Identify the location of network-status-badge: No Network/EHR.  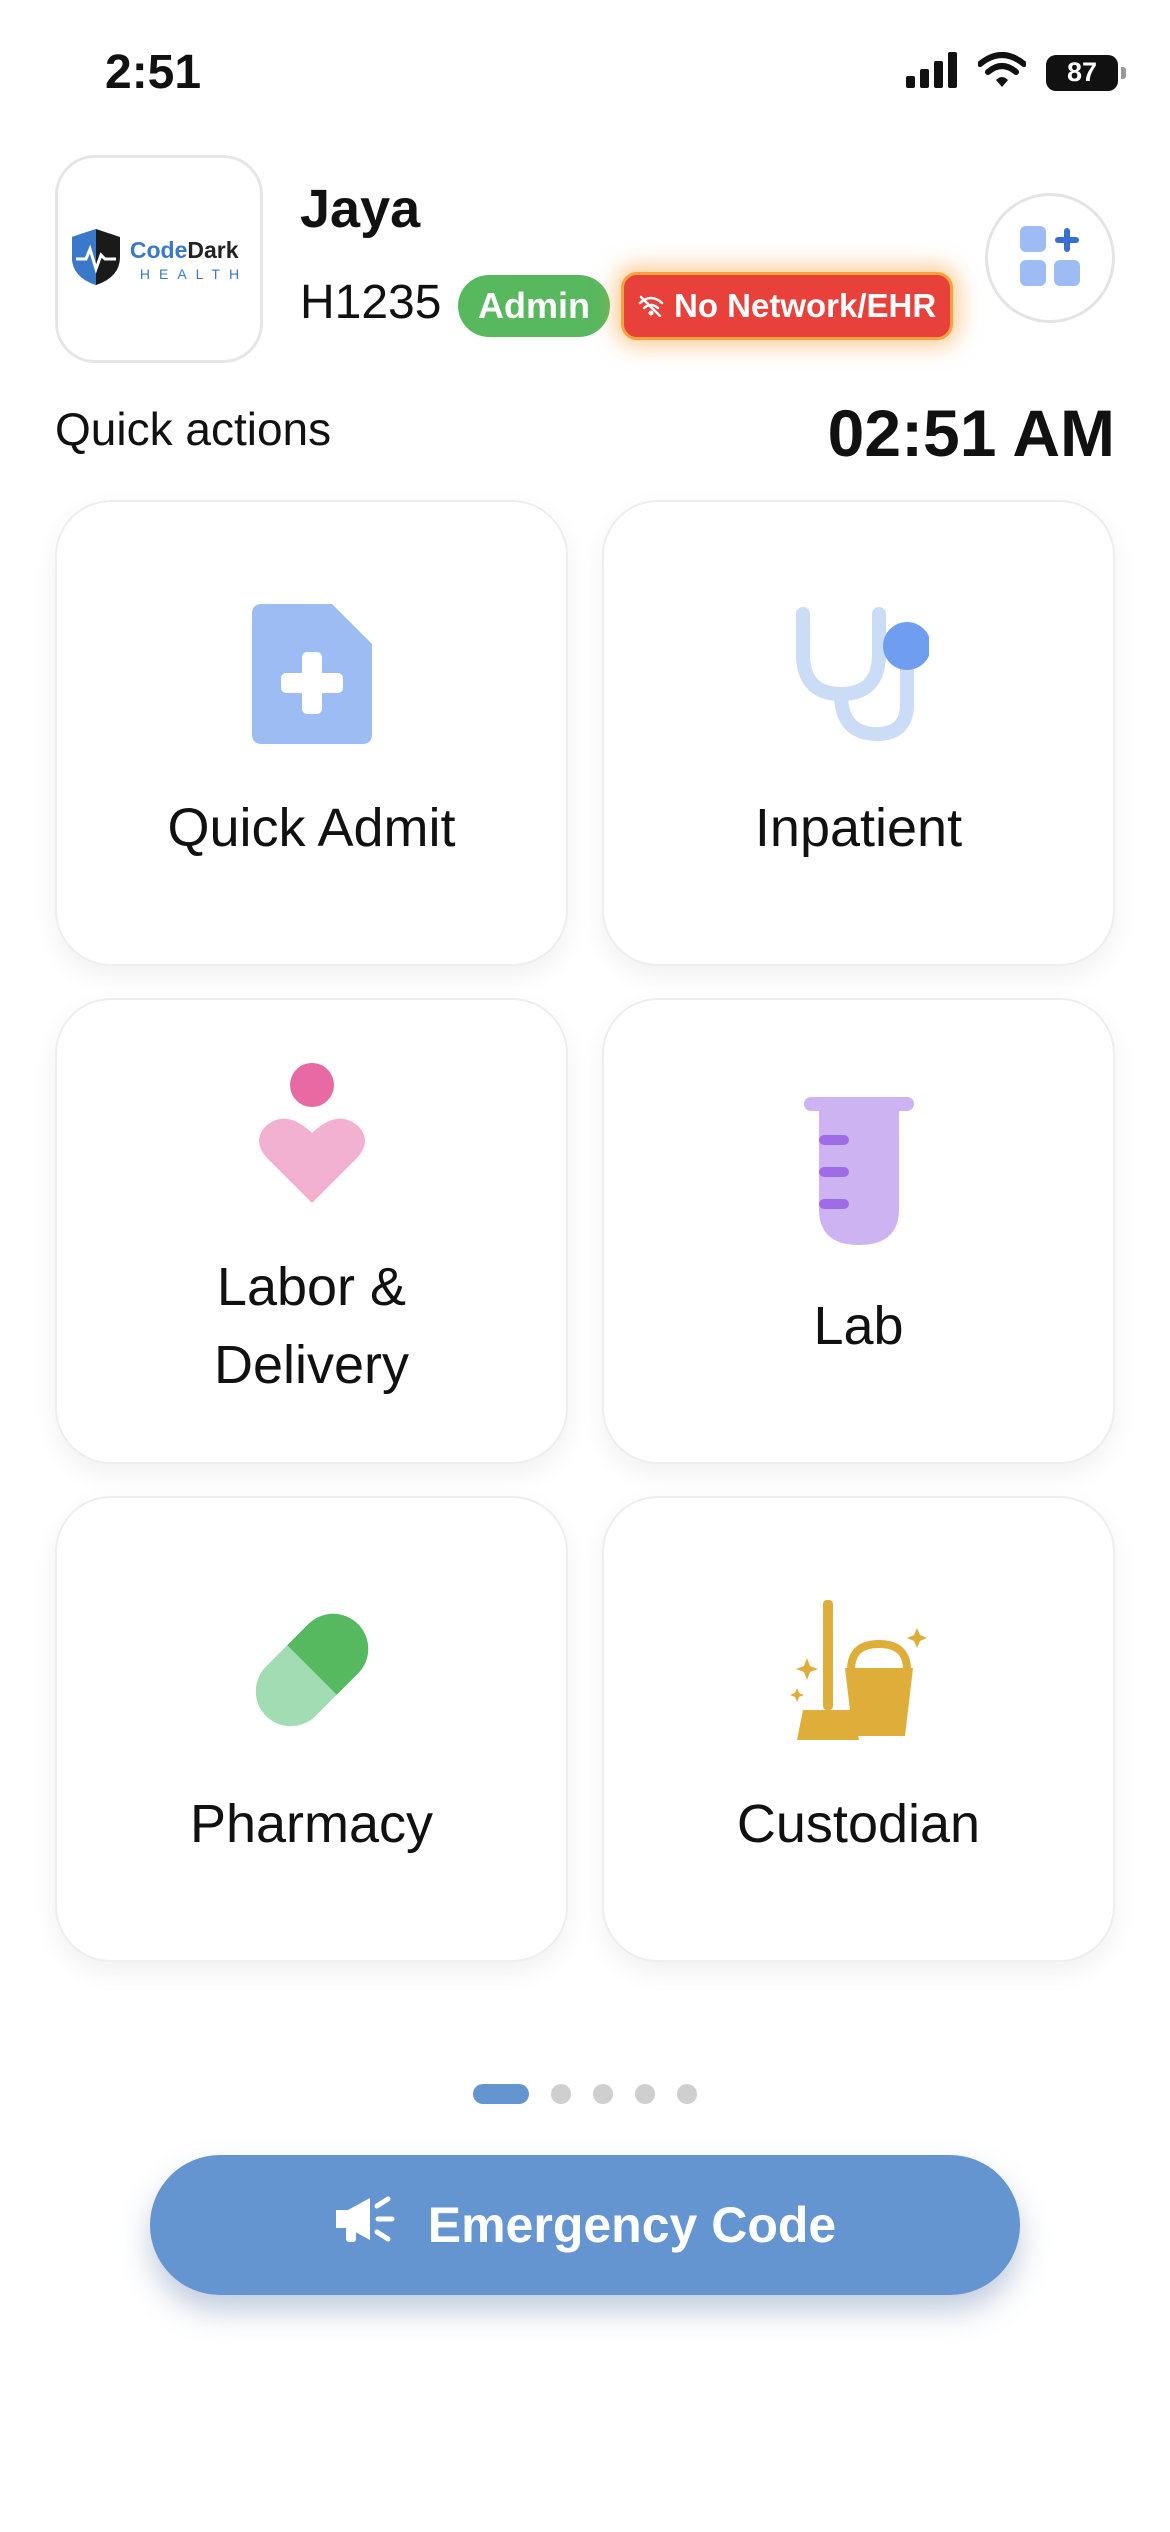
(787, 306).